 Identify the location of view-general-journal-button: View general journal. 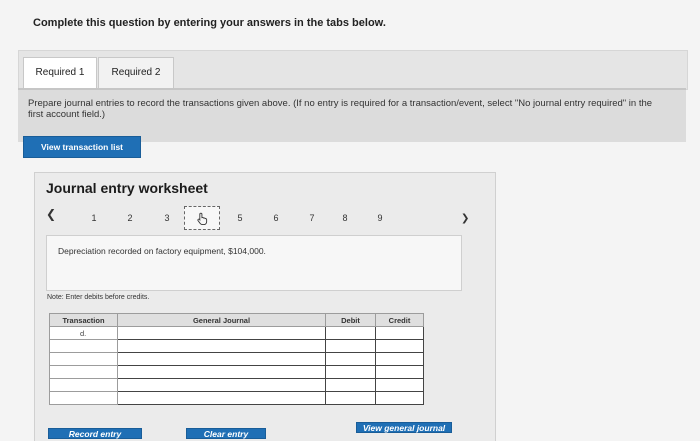
(404, 427).